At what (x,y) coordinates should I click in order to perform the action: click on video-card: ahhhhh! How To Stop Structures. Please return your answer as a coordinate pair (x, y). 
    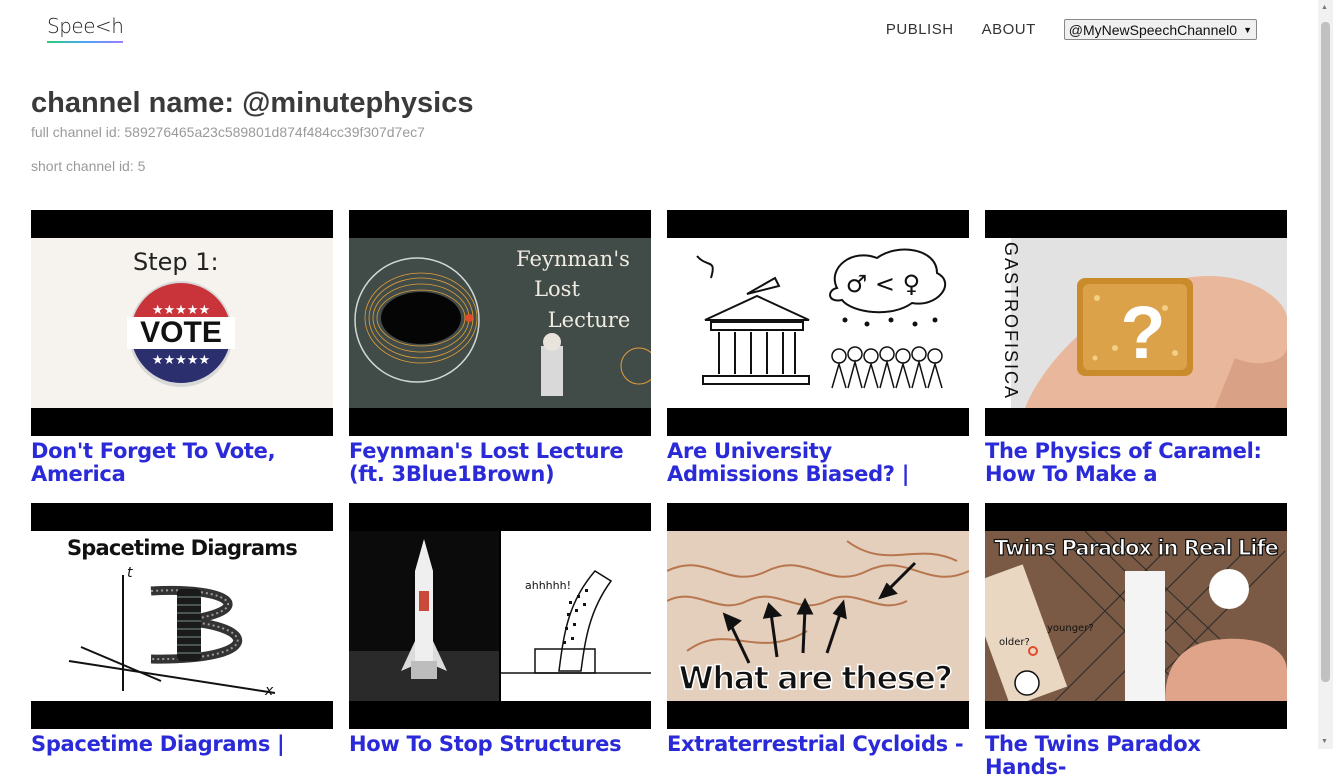
    Looking at the image, I should click on (500, 641).